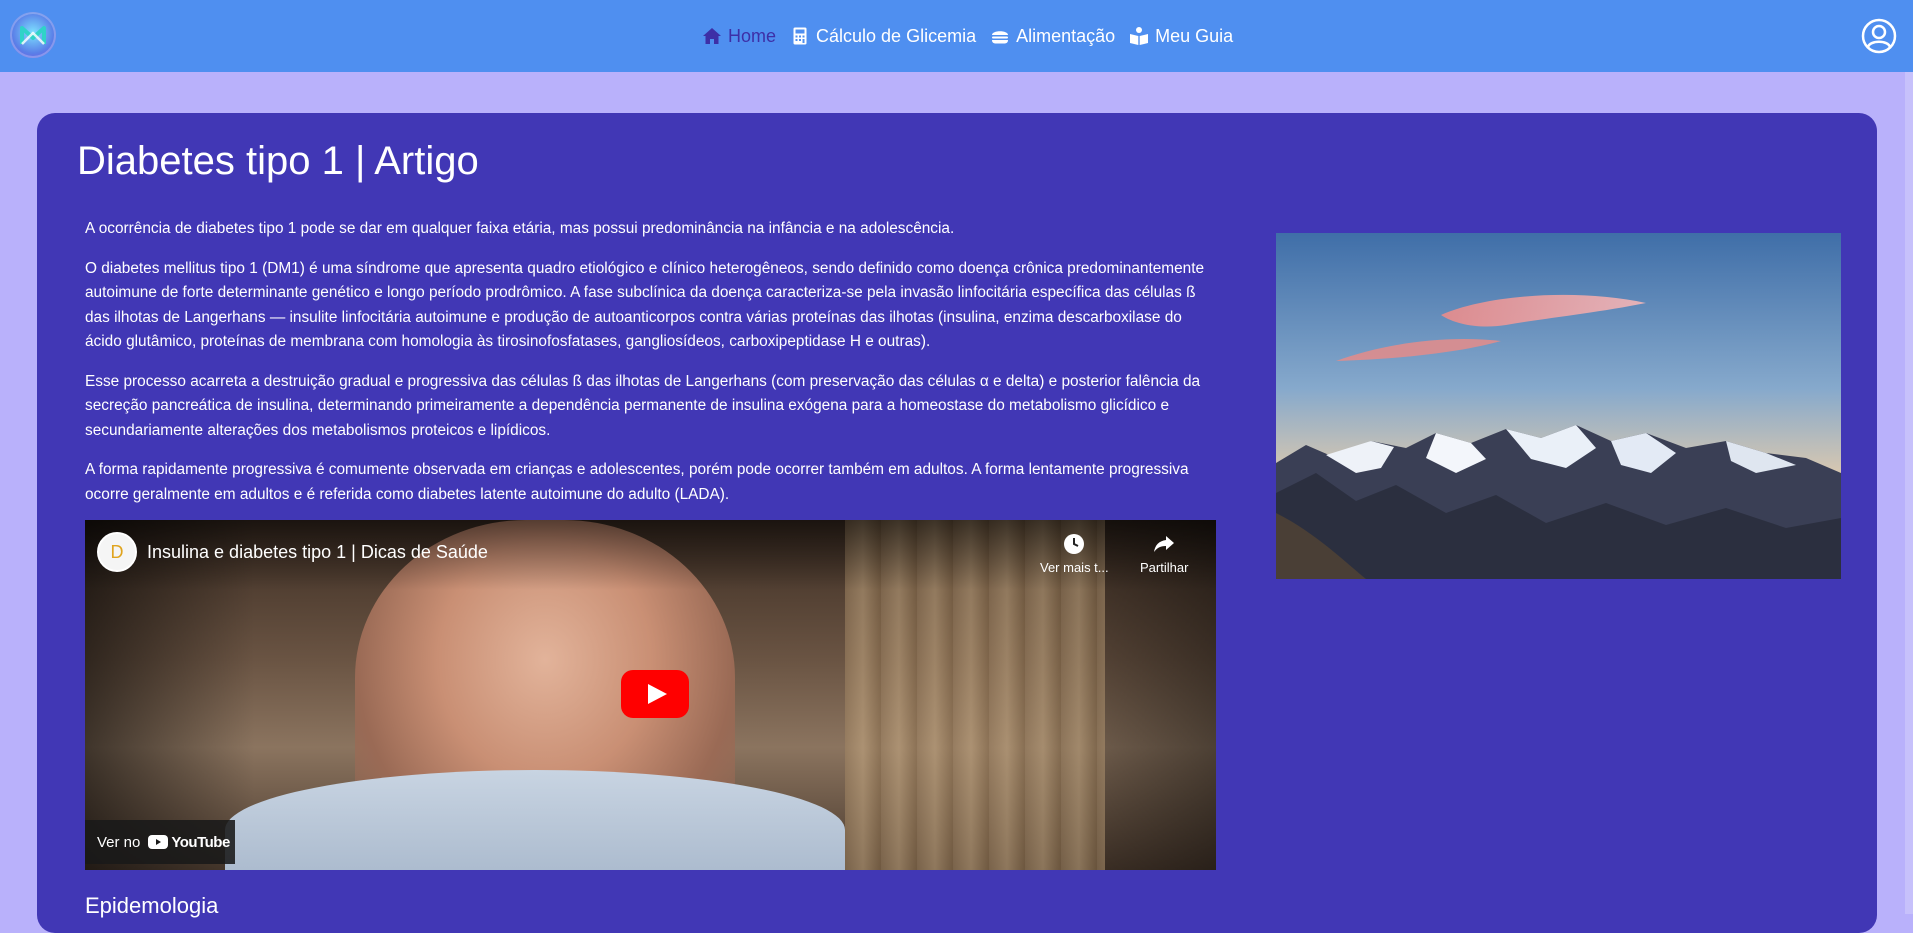 The image size is (1913, 933). I want to click on video-presenter-shirt, so click(535, 820).